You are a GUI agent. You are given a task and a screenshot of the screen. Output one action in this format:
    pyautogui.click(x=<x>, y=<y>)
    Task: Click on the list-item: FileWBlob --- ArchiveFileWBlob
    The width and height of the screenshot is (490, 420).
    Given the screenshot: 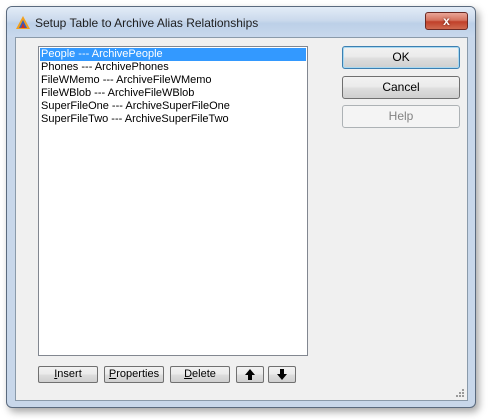 What is the action you would take?
    pyautogui.click(x=173, y=93)
    